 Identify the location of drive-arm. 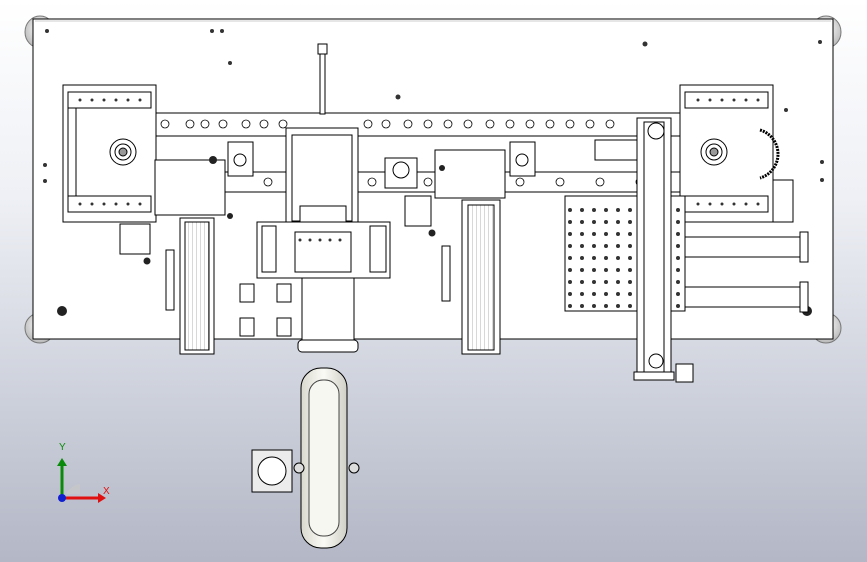
(328, 315).